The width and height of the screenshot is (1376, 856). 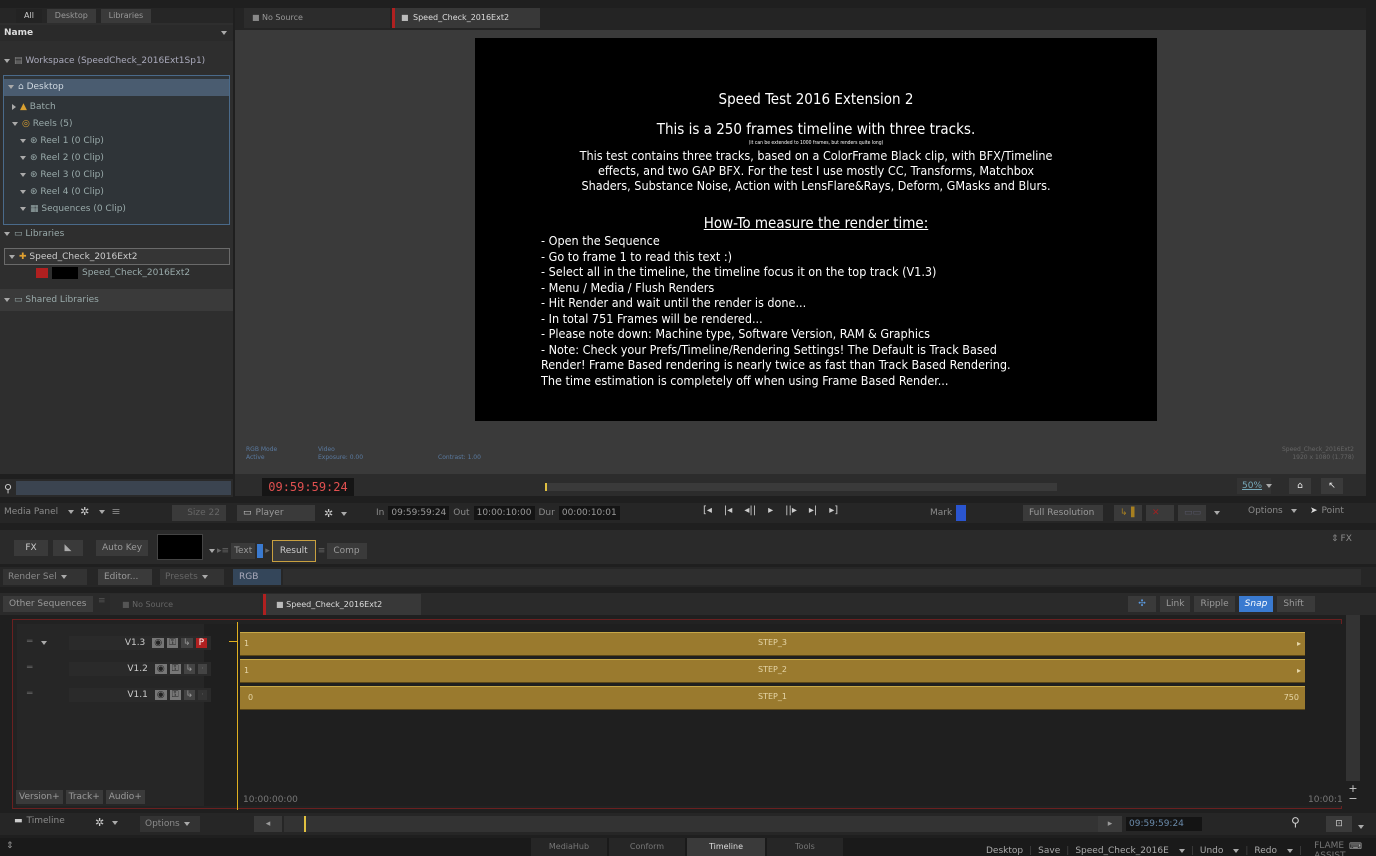 I want to click on play-reverse-icon: ◂||, so click(x=750, y=510).